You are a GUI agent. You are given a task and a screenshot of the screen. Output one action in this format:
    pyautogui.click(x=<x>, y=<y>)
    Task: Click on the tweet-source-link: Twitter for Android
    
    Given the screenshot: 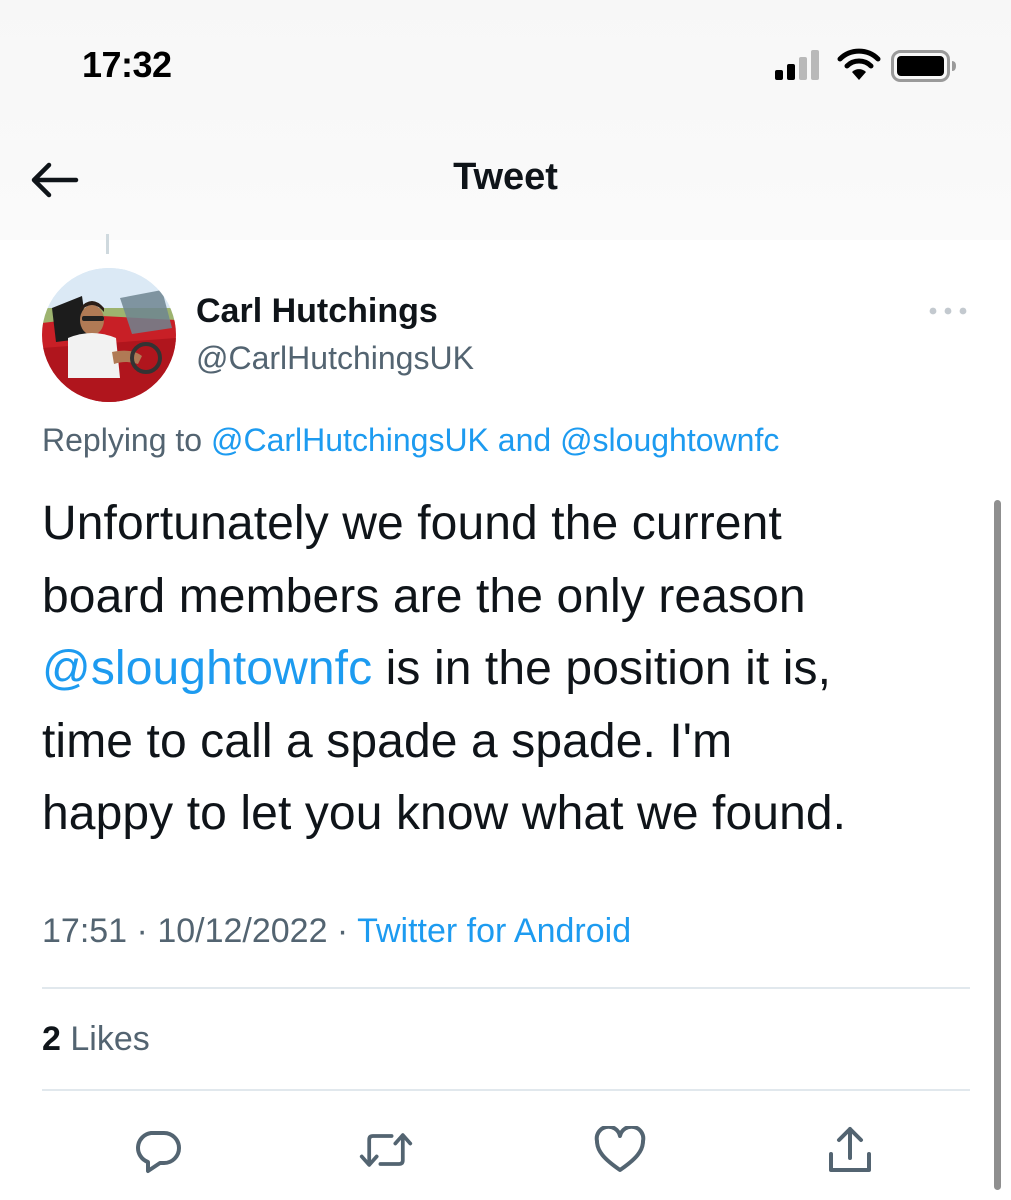 What is the action you would take?
    pyautogui.click(x=494, y=931)
    